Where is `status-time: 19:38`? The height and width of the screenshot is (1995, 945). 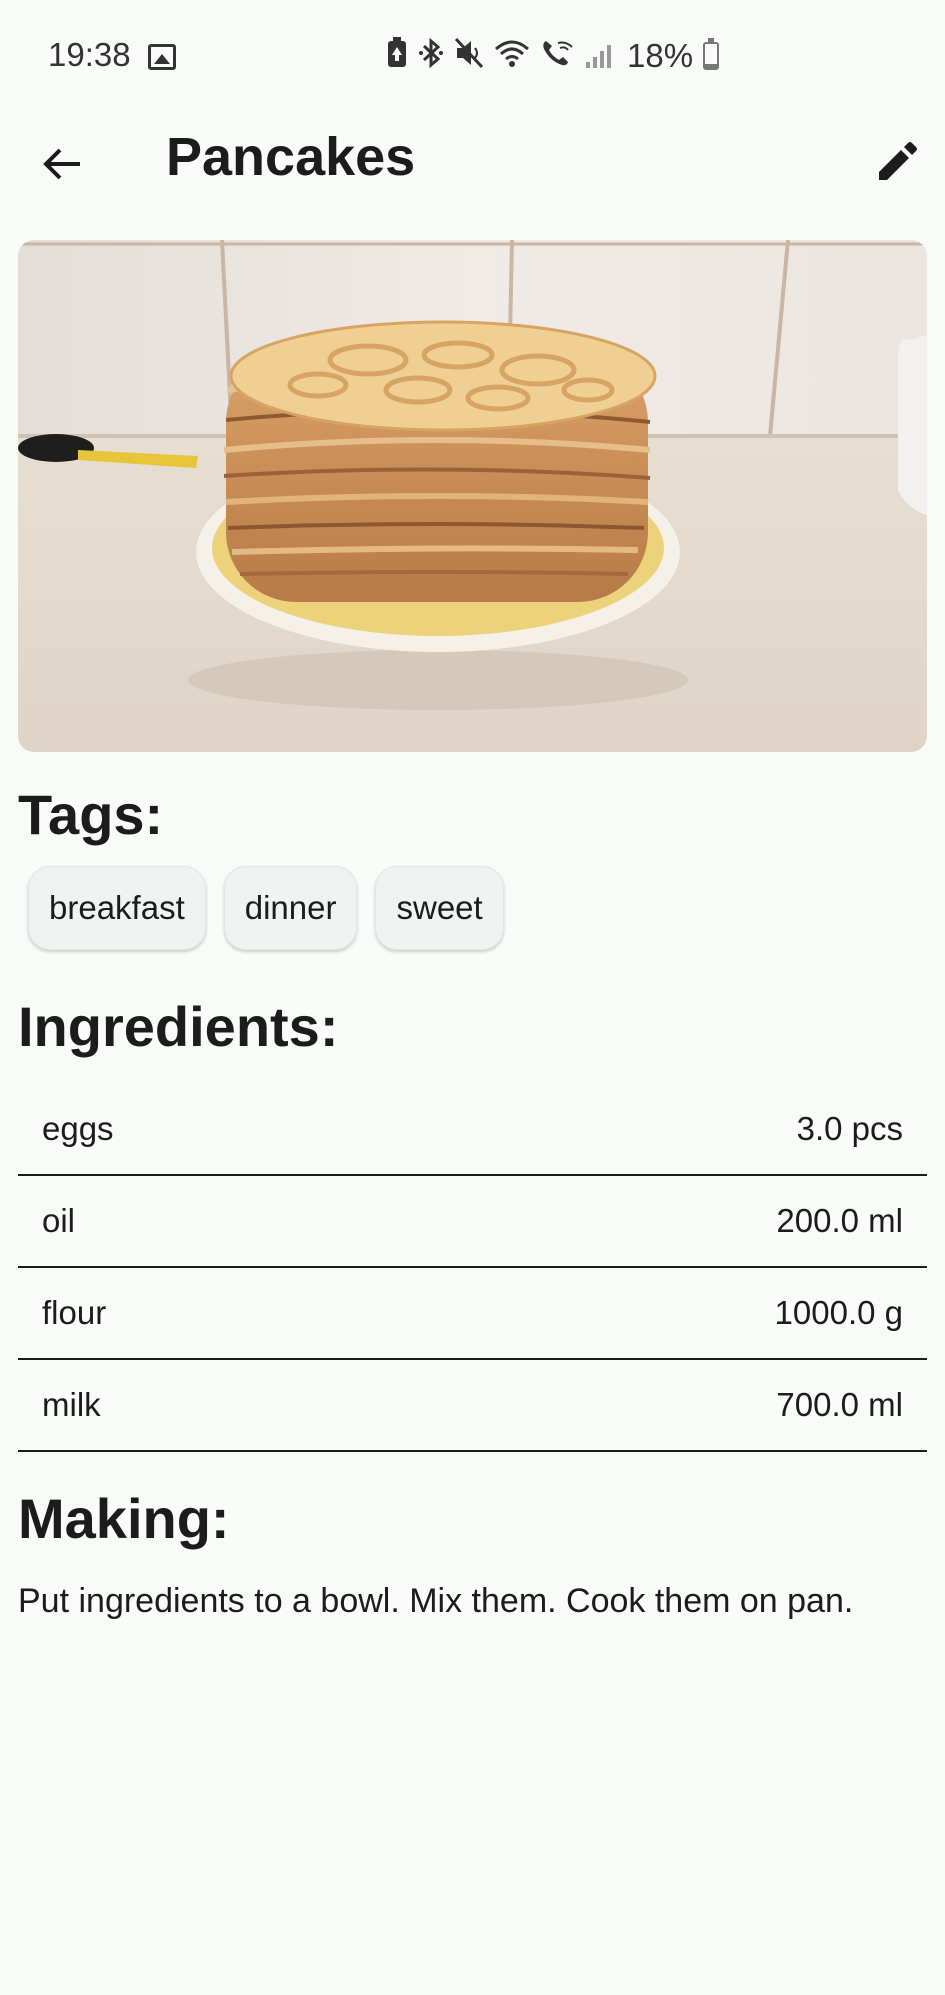 status-time: 19:38 is located at coordinates (89, 54).